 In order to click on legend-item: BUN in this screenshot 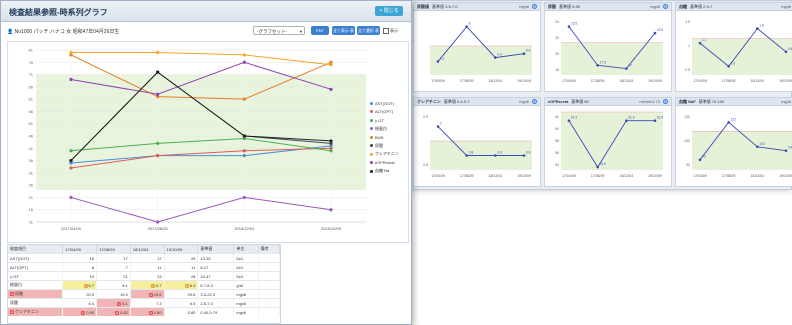, I will do `click(384, 137)`.